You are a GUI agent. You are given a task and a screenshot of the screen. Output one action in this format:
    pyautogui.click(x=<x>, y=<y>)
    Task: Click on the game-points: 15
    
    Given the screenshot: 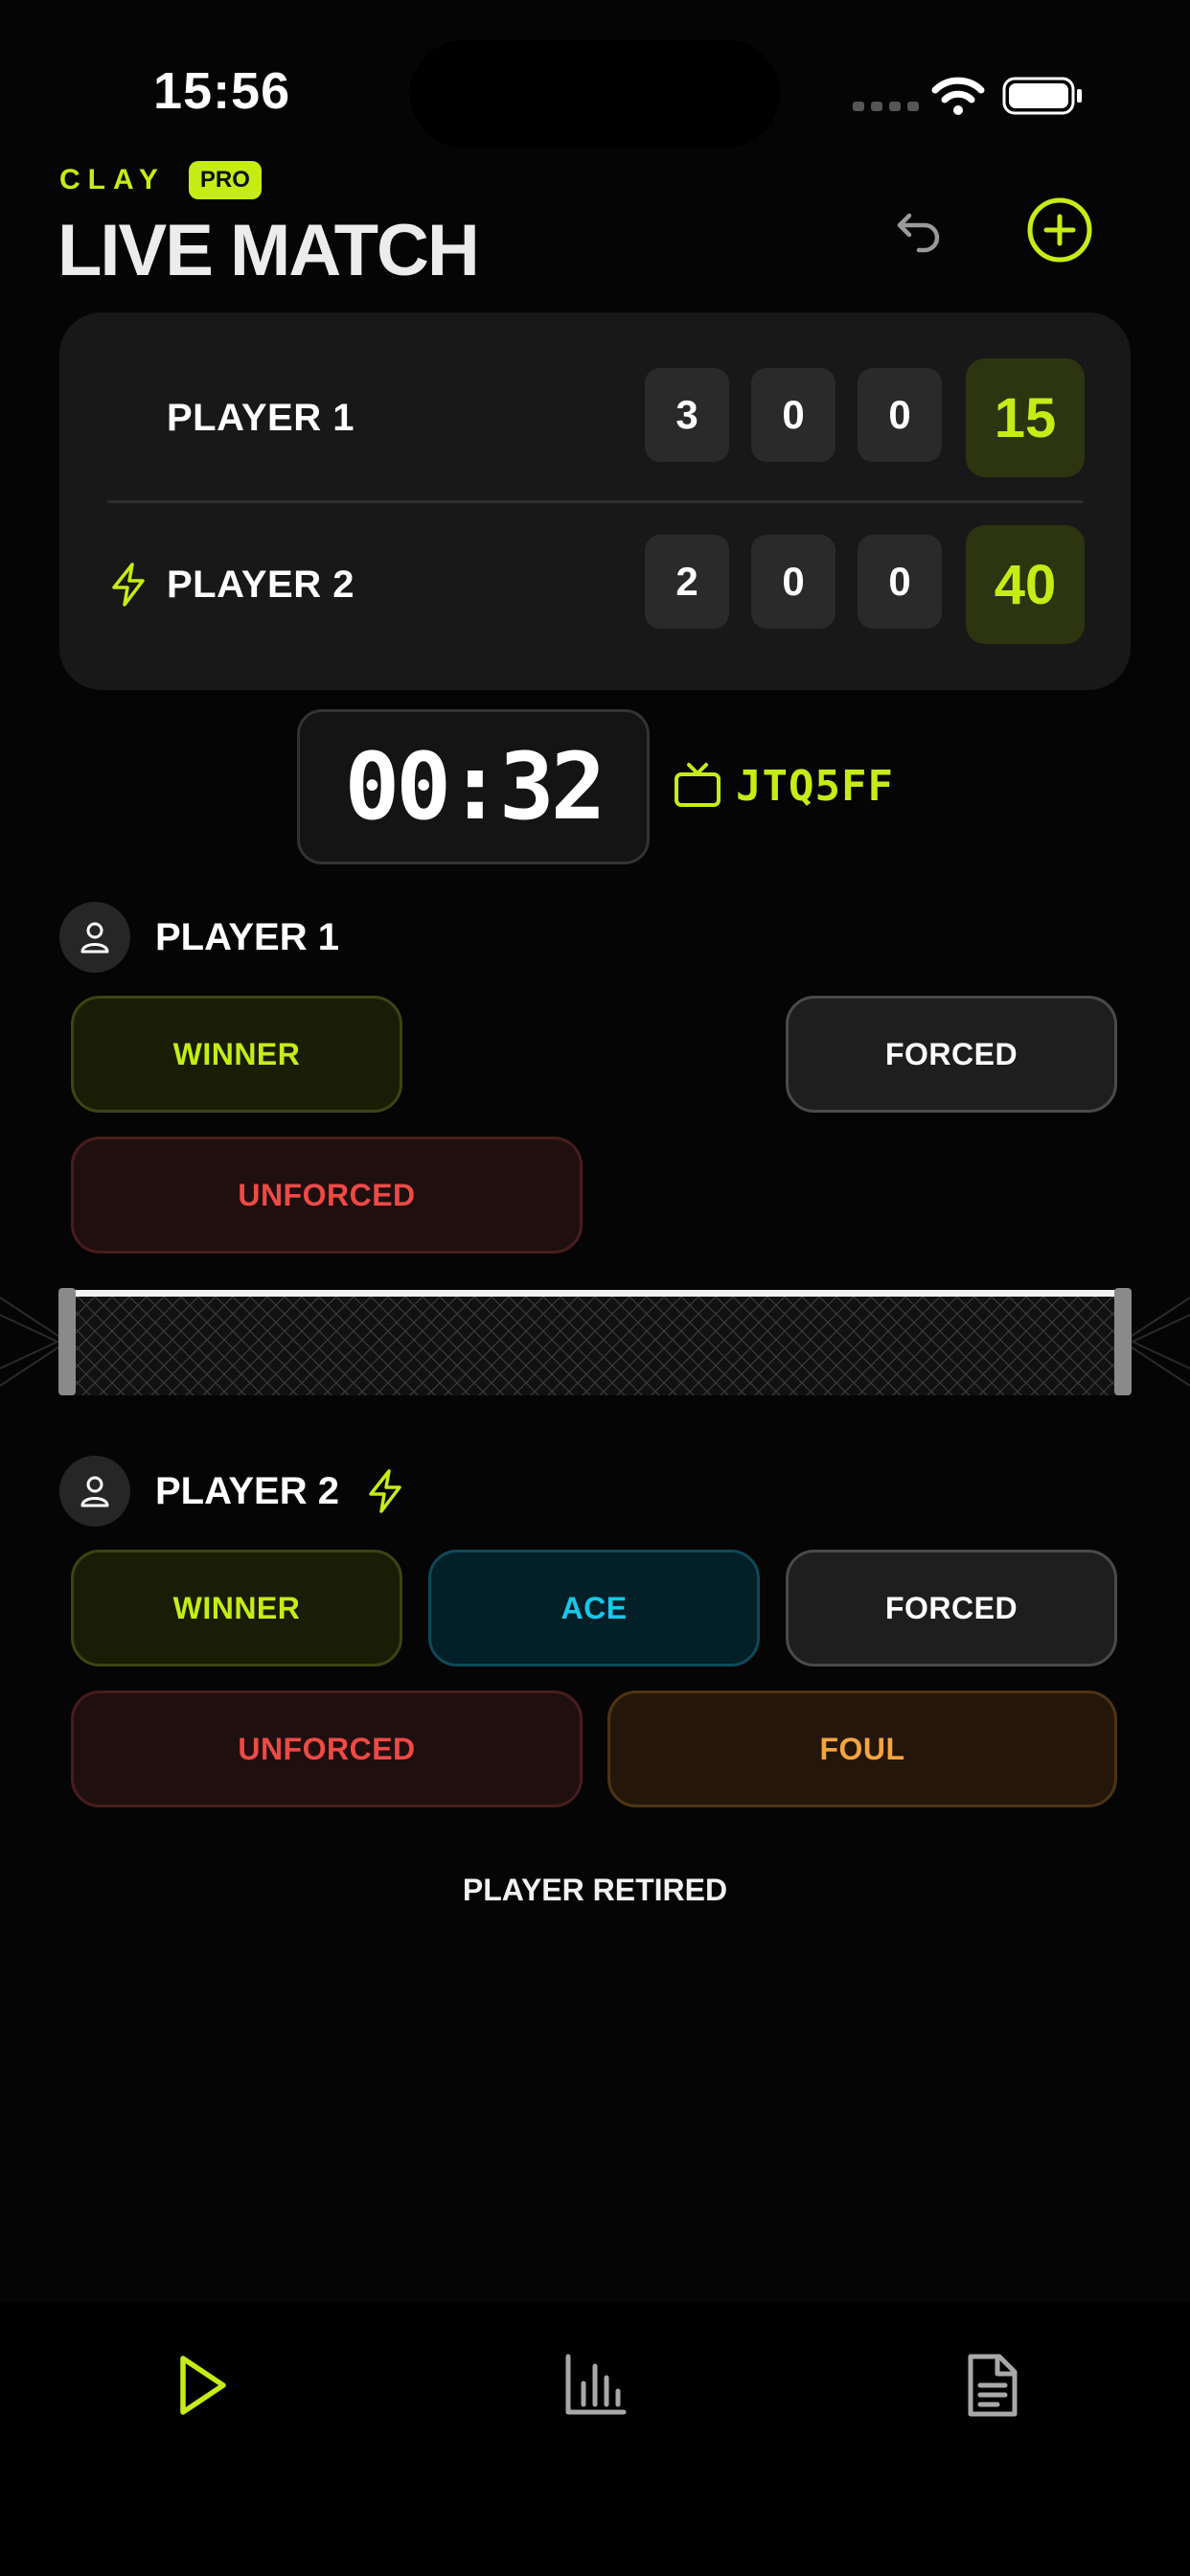 What is the action you would take?
    pyautogui.click(x=1026, y=417)
    